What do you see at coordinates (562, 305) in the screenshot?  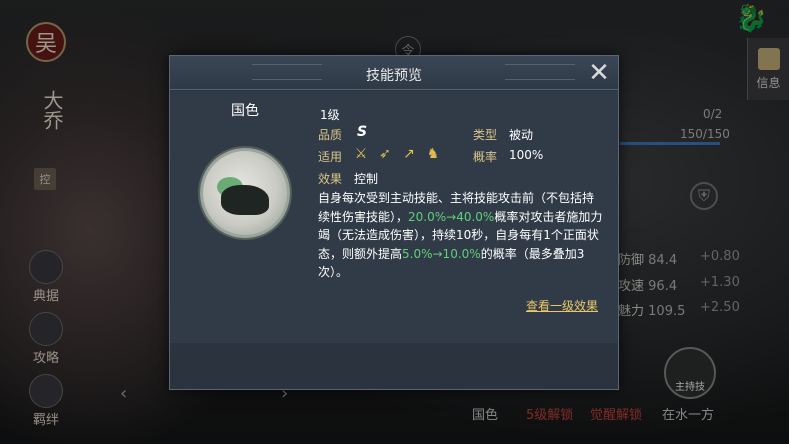 I see `view-level1-effect-link: 查看一级效果` at bounding box center [562, 305].